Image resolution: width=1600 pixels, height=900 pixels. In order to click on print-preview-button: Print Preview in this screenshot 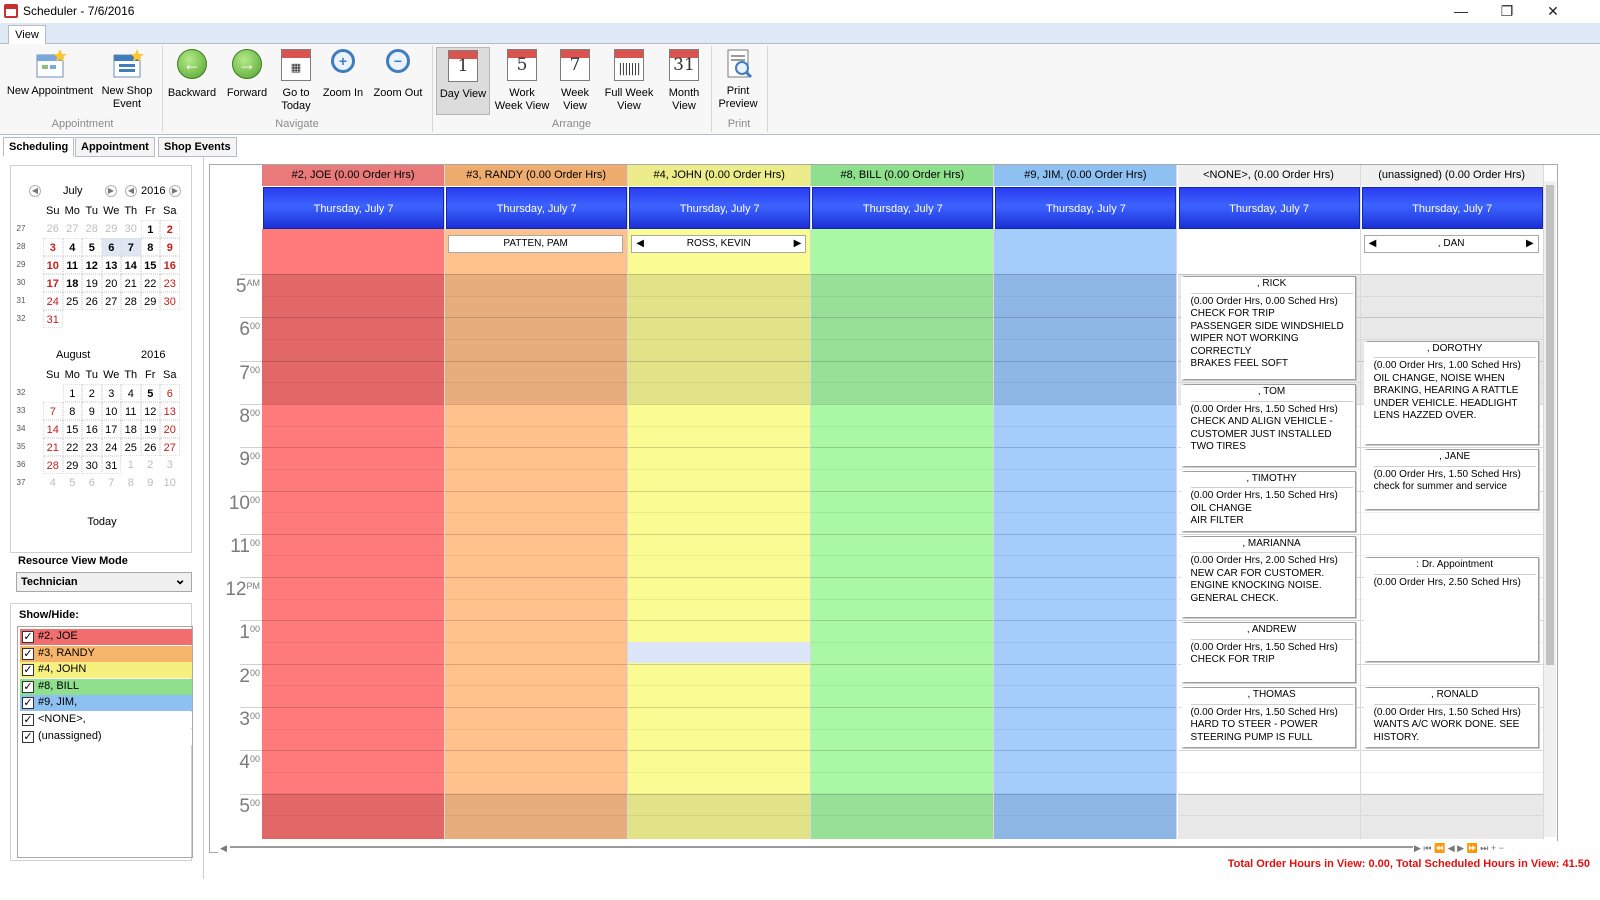, I will do `click(738, 79)`.